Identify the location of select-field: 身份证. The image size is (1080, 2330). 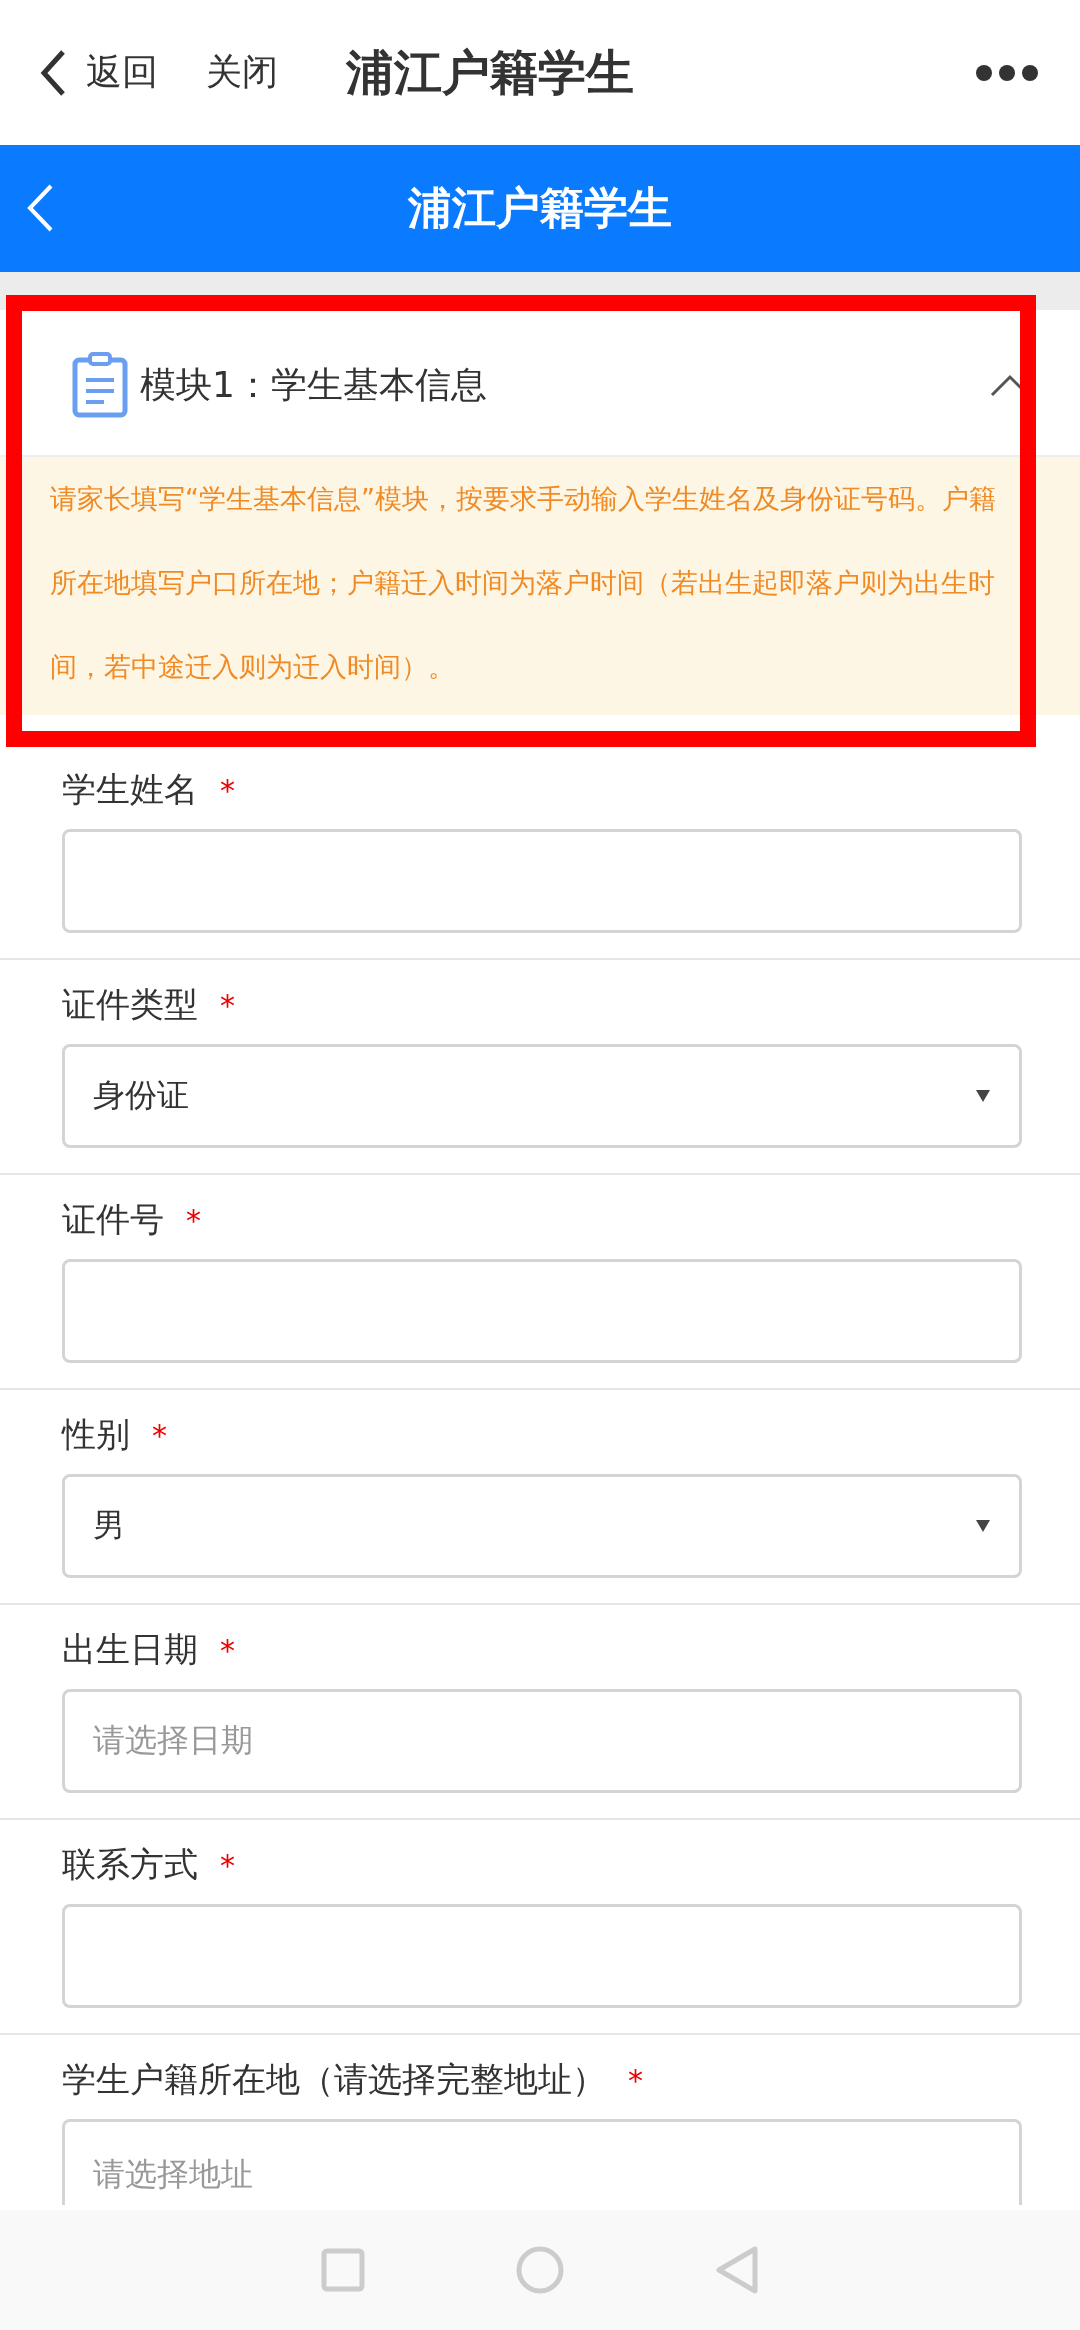
(542, 1096).